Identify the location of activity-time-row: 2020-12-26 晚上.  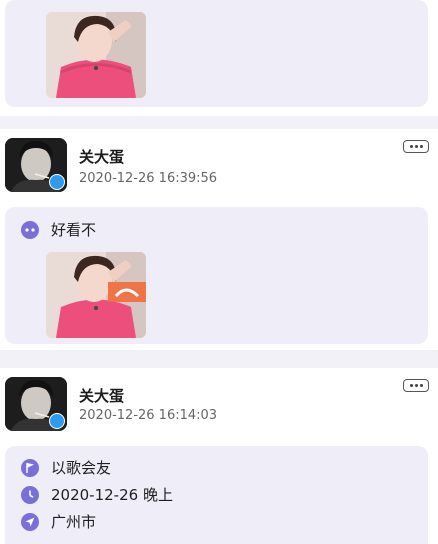
(97, 494).